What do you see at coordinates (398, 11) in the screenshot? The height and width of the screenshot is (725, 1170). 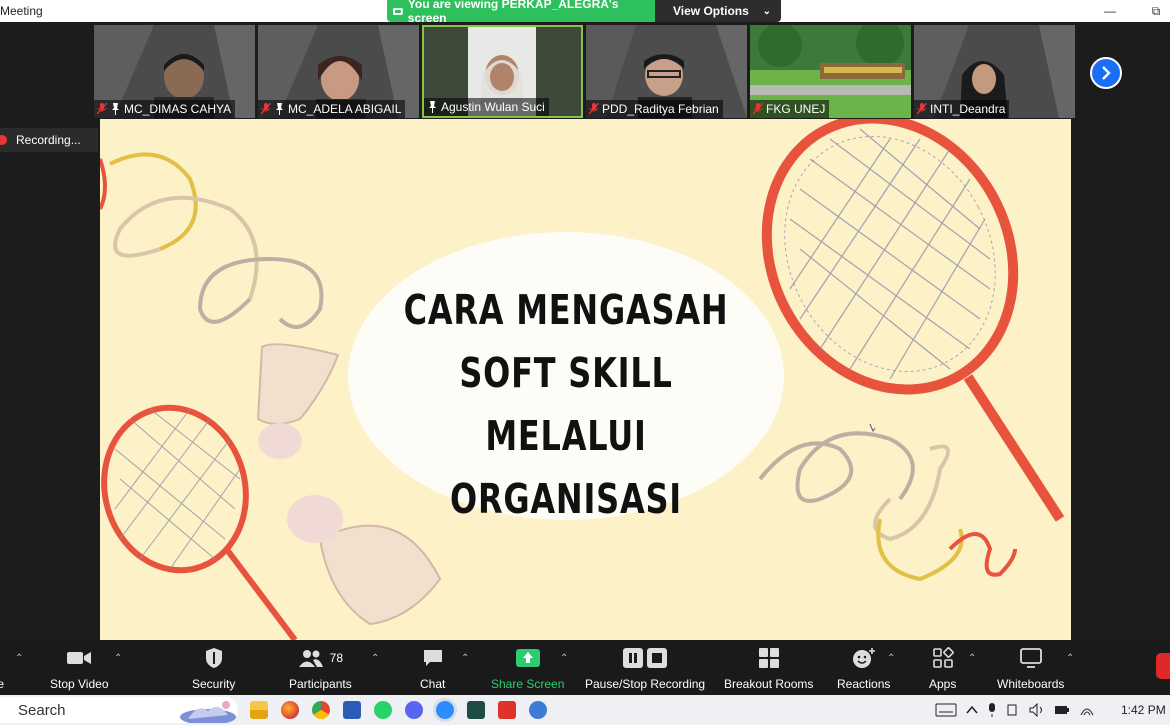 I see `share-indicator-icon` at bounding box center [398, 11].